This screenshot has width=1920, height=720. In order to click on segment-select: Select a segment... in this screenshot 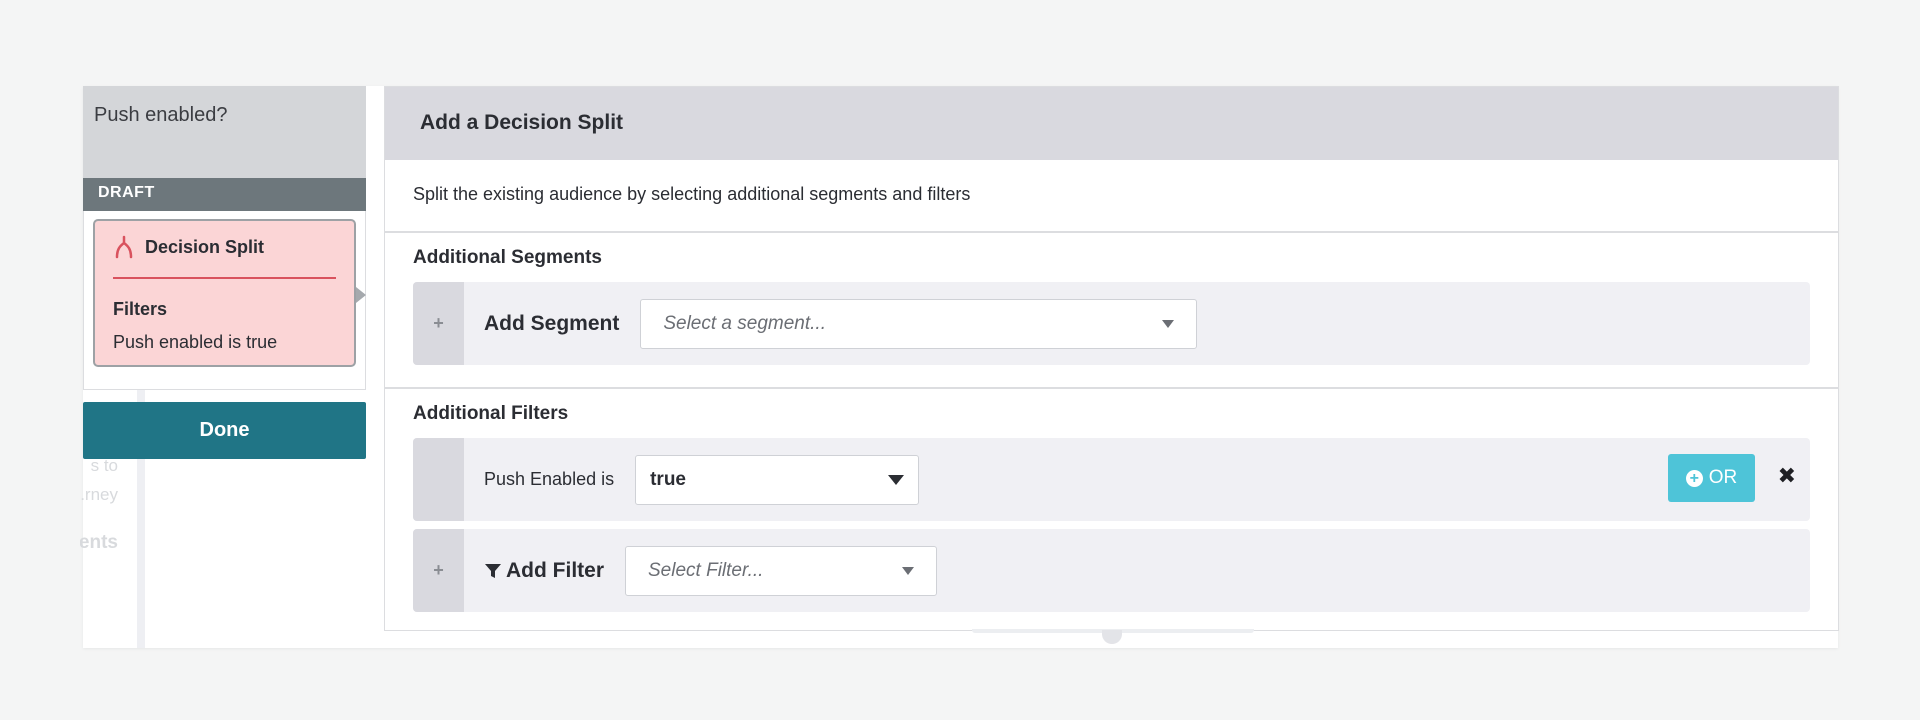, I will do `click(919, 323)`.